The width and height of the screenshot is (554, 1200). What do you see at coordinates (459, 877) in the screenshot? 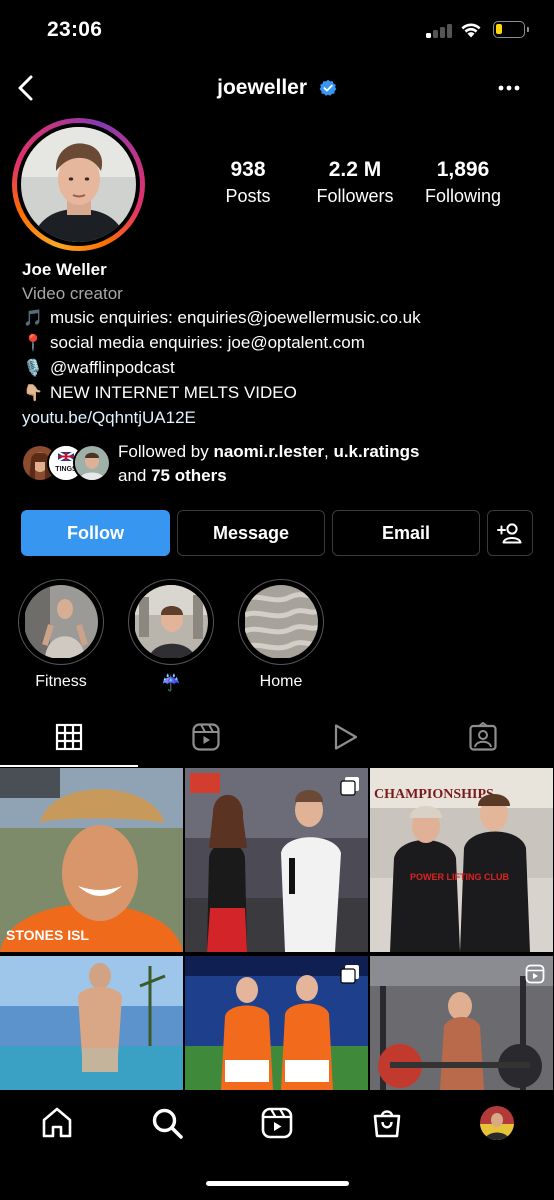
I see `post-shirt-text: POWER LIFTING CLUB` at bounding box center [459, 877].